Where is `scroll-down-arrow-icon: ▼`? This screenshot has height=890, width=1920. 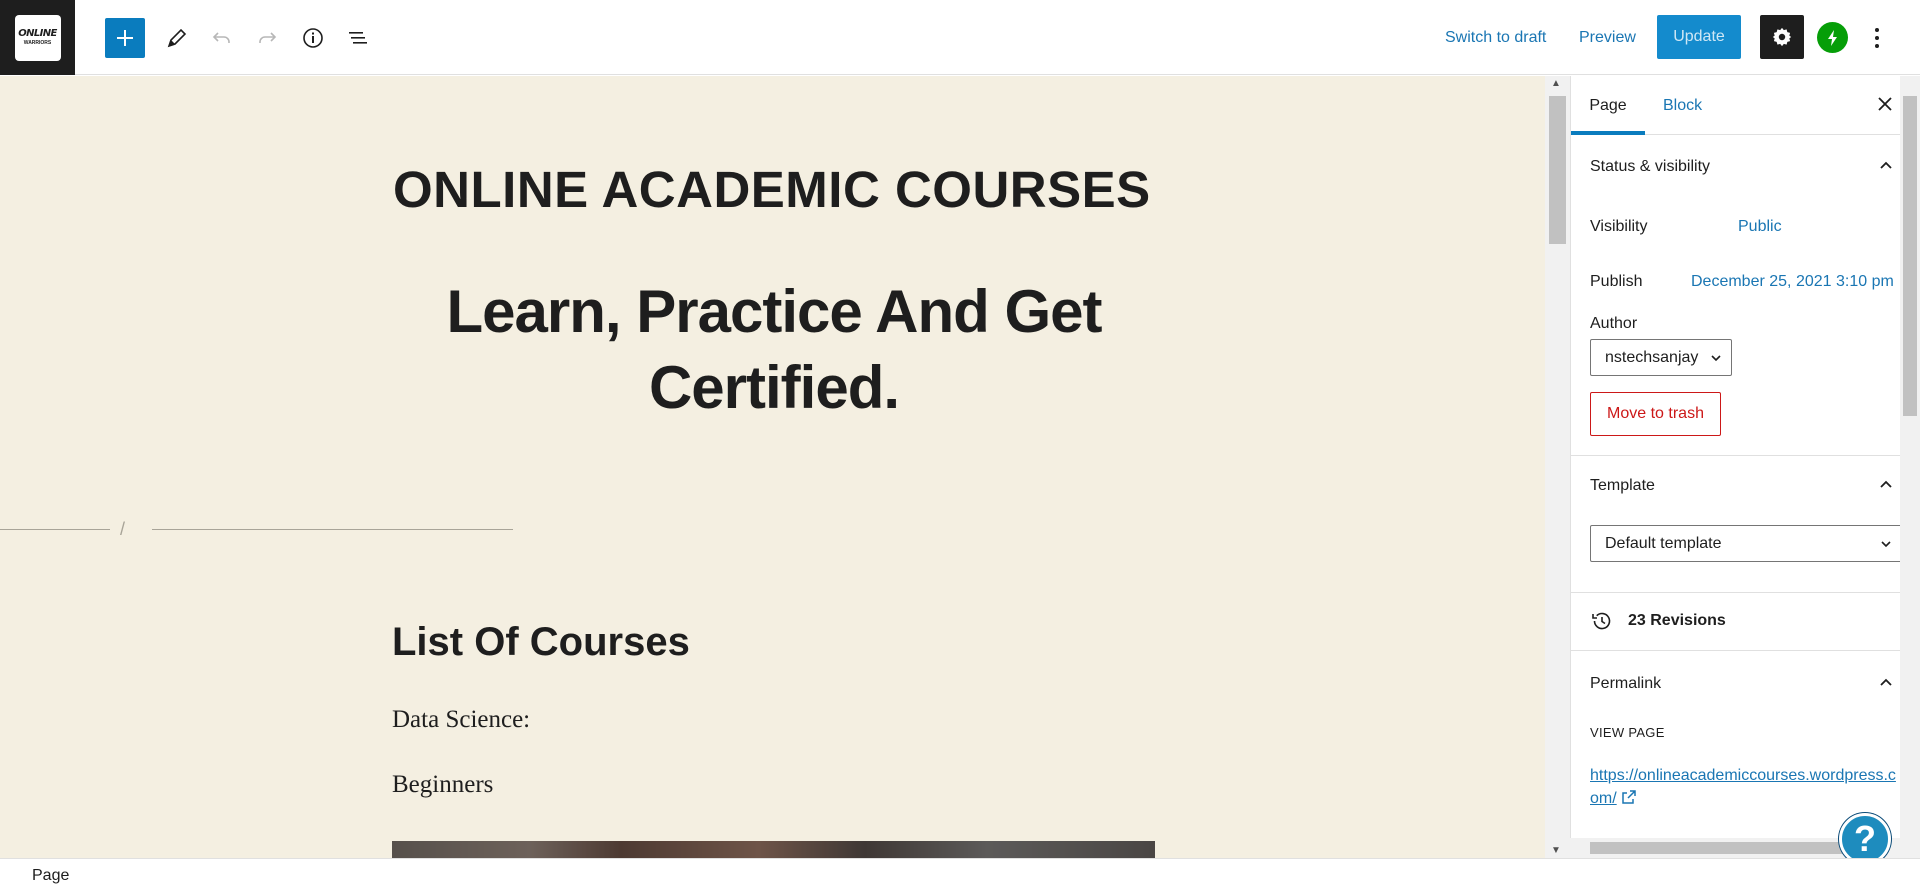
scroll-down-arrow-icon: ▼ is located at coordinates (1556, 850).